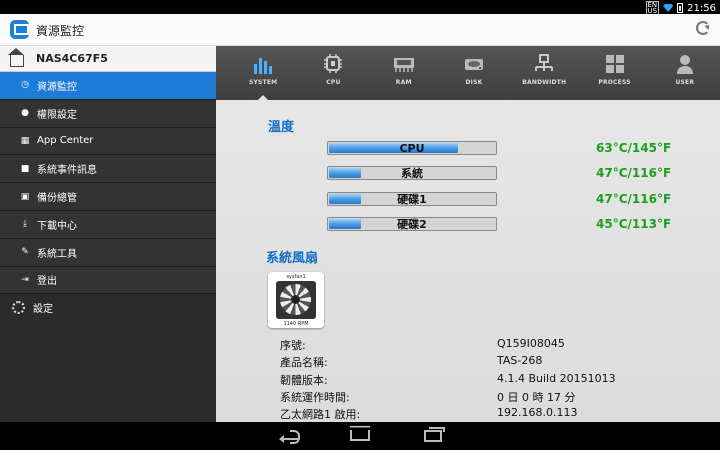  What do you see at coordinates (614, 64) in the screenshot?
I see `process-grid-icon` at bounding box center [614, 64].